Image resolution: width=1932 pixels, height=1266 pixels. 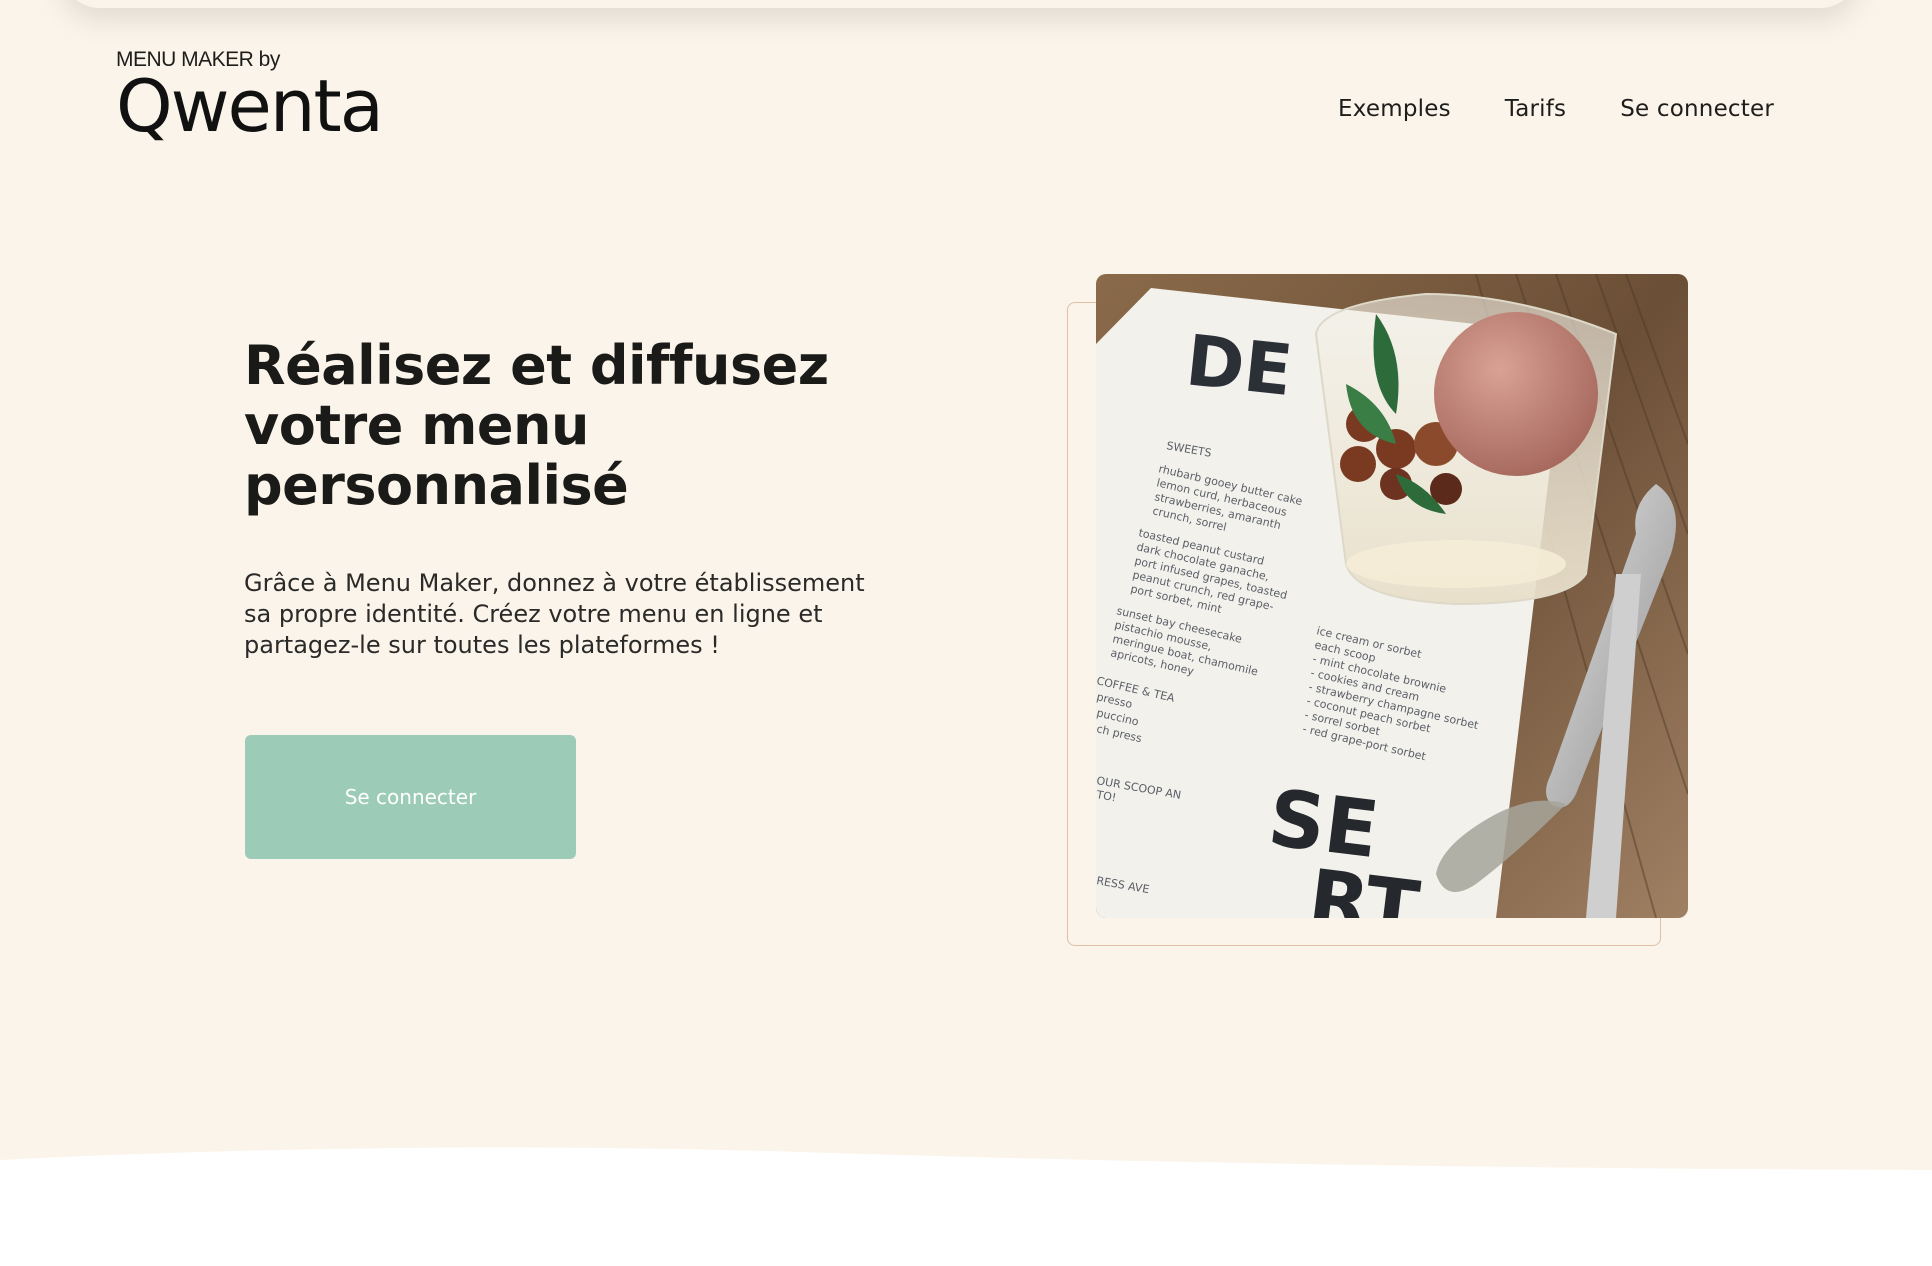 What do you see at coordinates (482, 645) in the screenshot?
I see `hero-text-line-3: partagez-le sur toutes les plateformes !` at bounding box center [482, 645].